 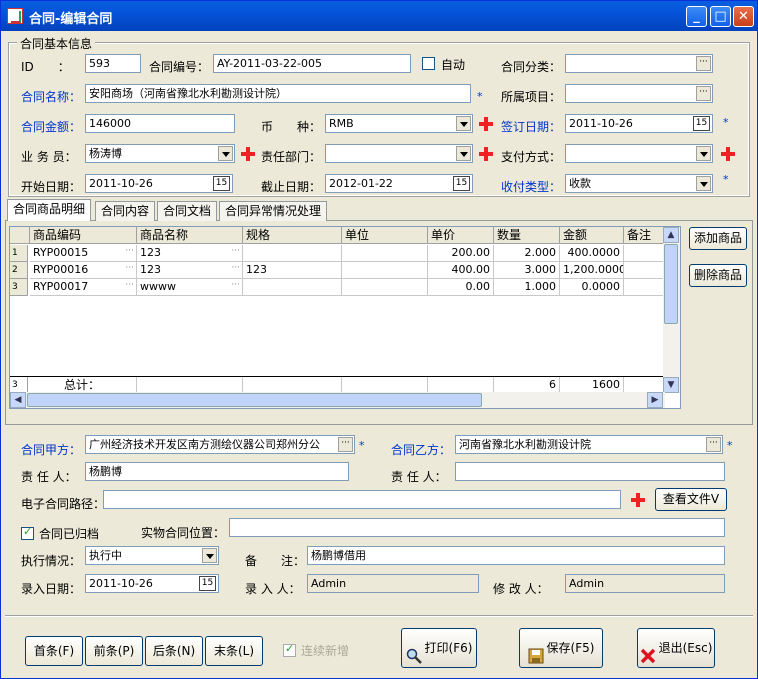 I want to click on table-cell: 1.000, so click(x=527, y=287).